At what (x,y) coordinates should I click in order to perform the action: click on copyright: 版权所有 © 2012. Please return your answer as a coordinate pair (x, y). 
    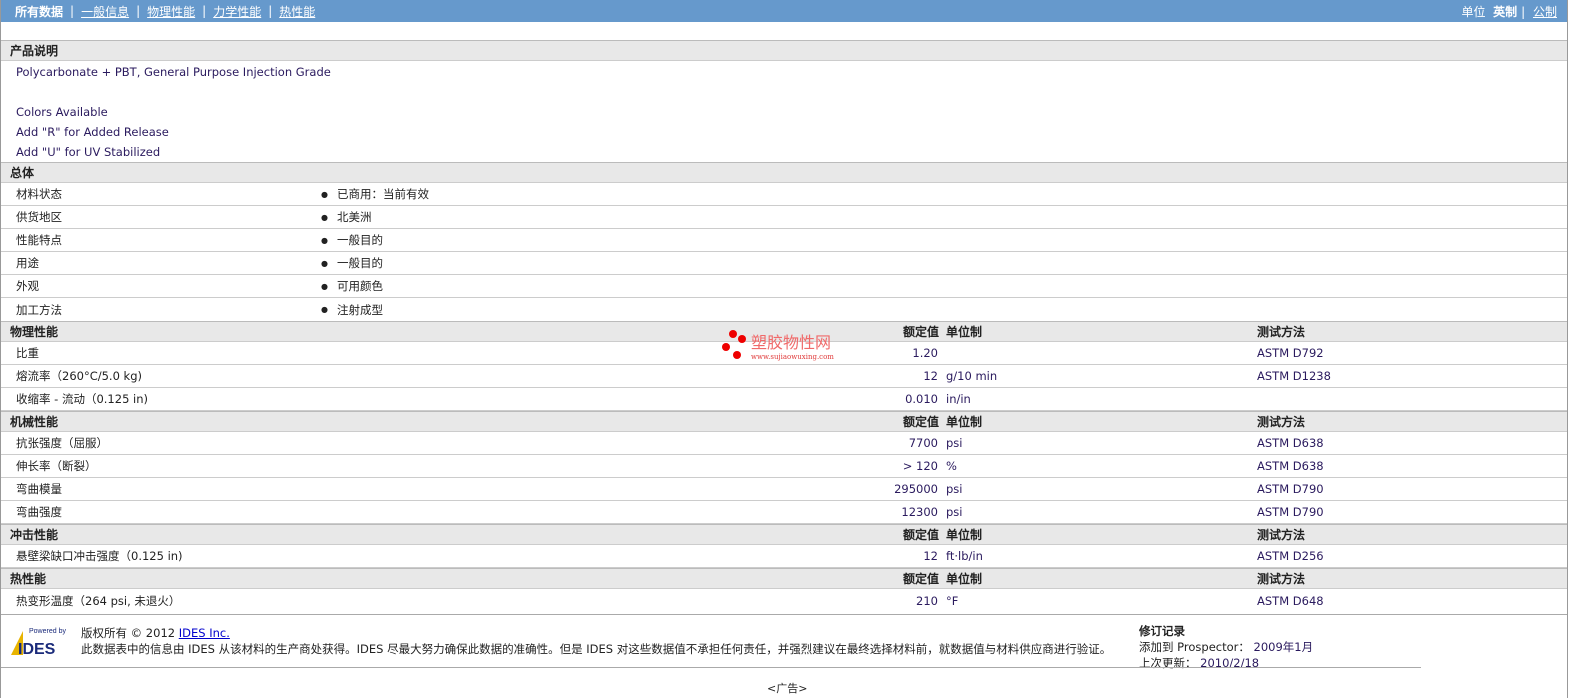
    Looking at the image, I should click on (128, 633).